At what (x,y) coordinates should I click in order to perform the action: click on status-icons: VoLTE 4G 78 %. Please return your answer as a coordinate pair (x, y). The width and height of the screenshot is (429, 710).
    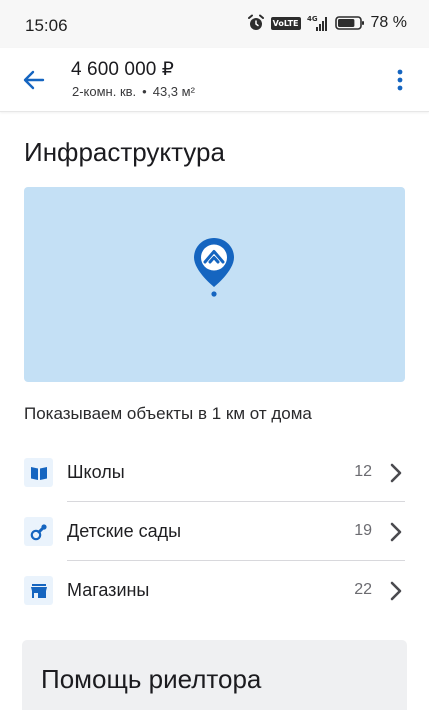
    Looking at the image, I should click on (327, 23).